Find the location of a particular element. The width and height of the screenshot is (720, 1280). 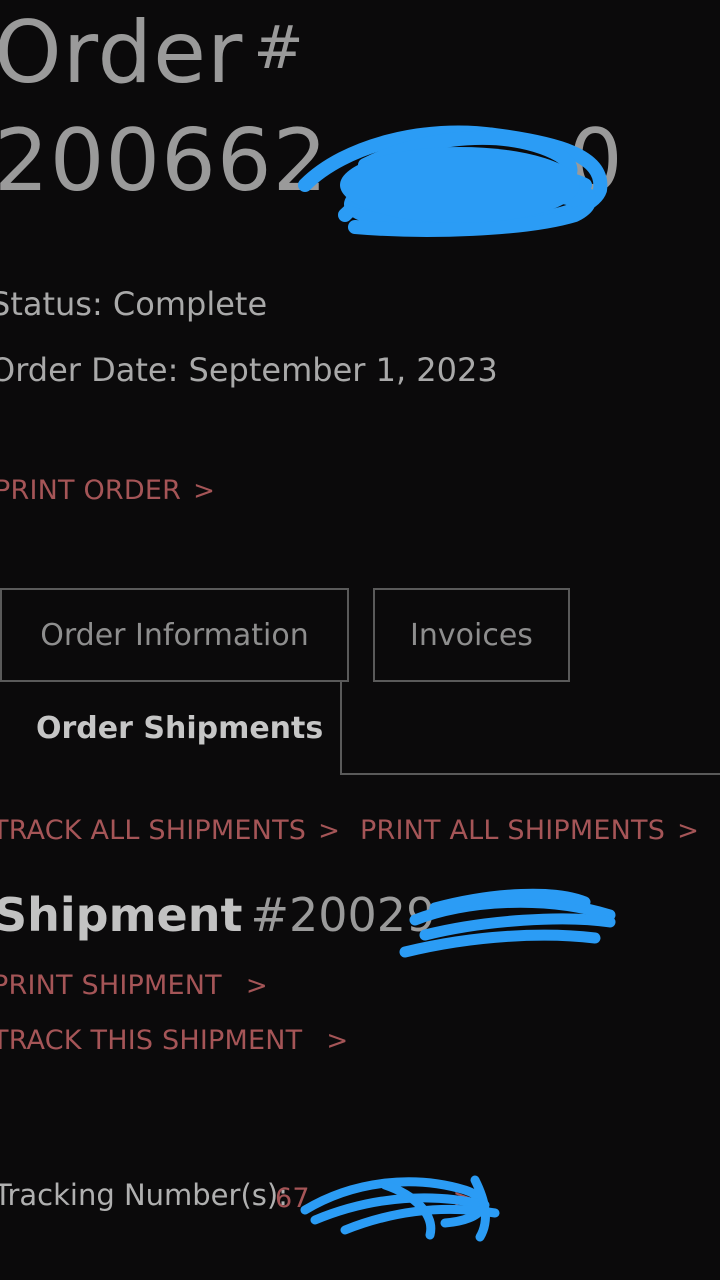

tracking-number-link: 67XXXXXXX> is located at coordinates (375, 1198).